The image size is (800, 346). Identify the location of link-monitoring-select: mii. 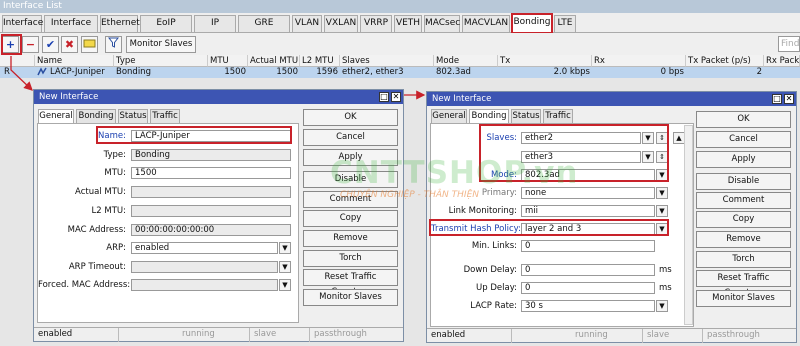
(588, 211).